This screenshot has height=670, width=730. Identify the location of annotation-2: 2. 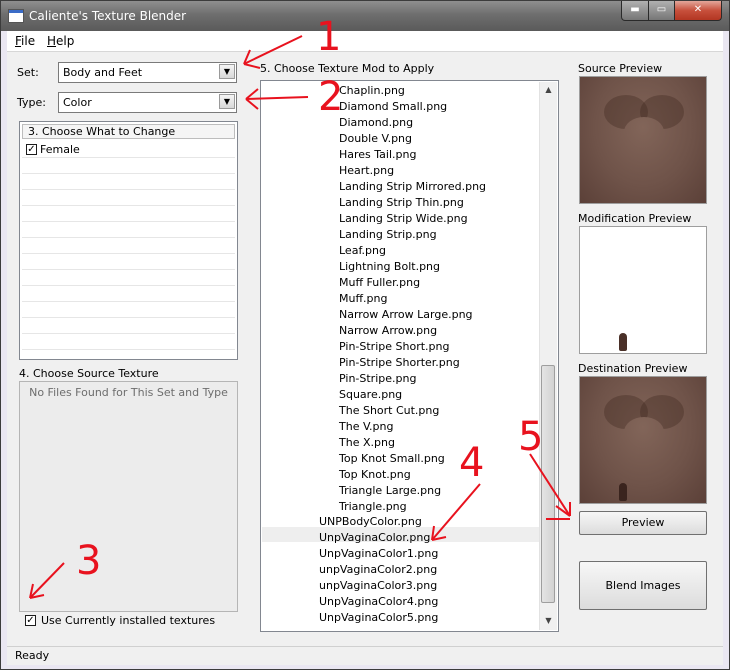
(331, 97).